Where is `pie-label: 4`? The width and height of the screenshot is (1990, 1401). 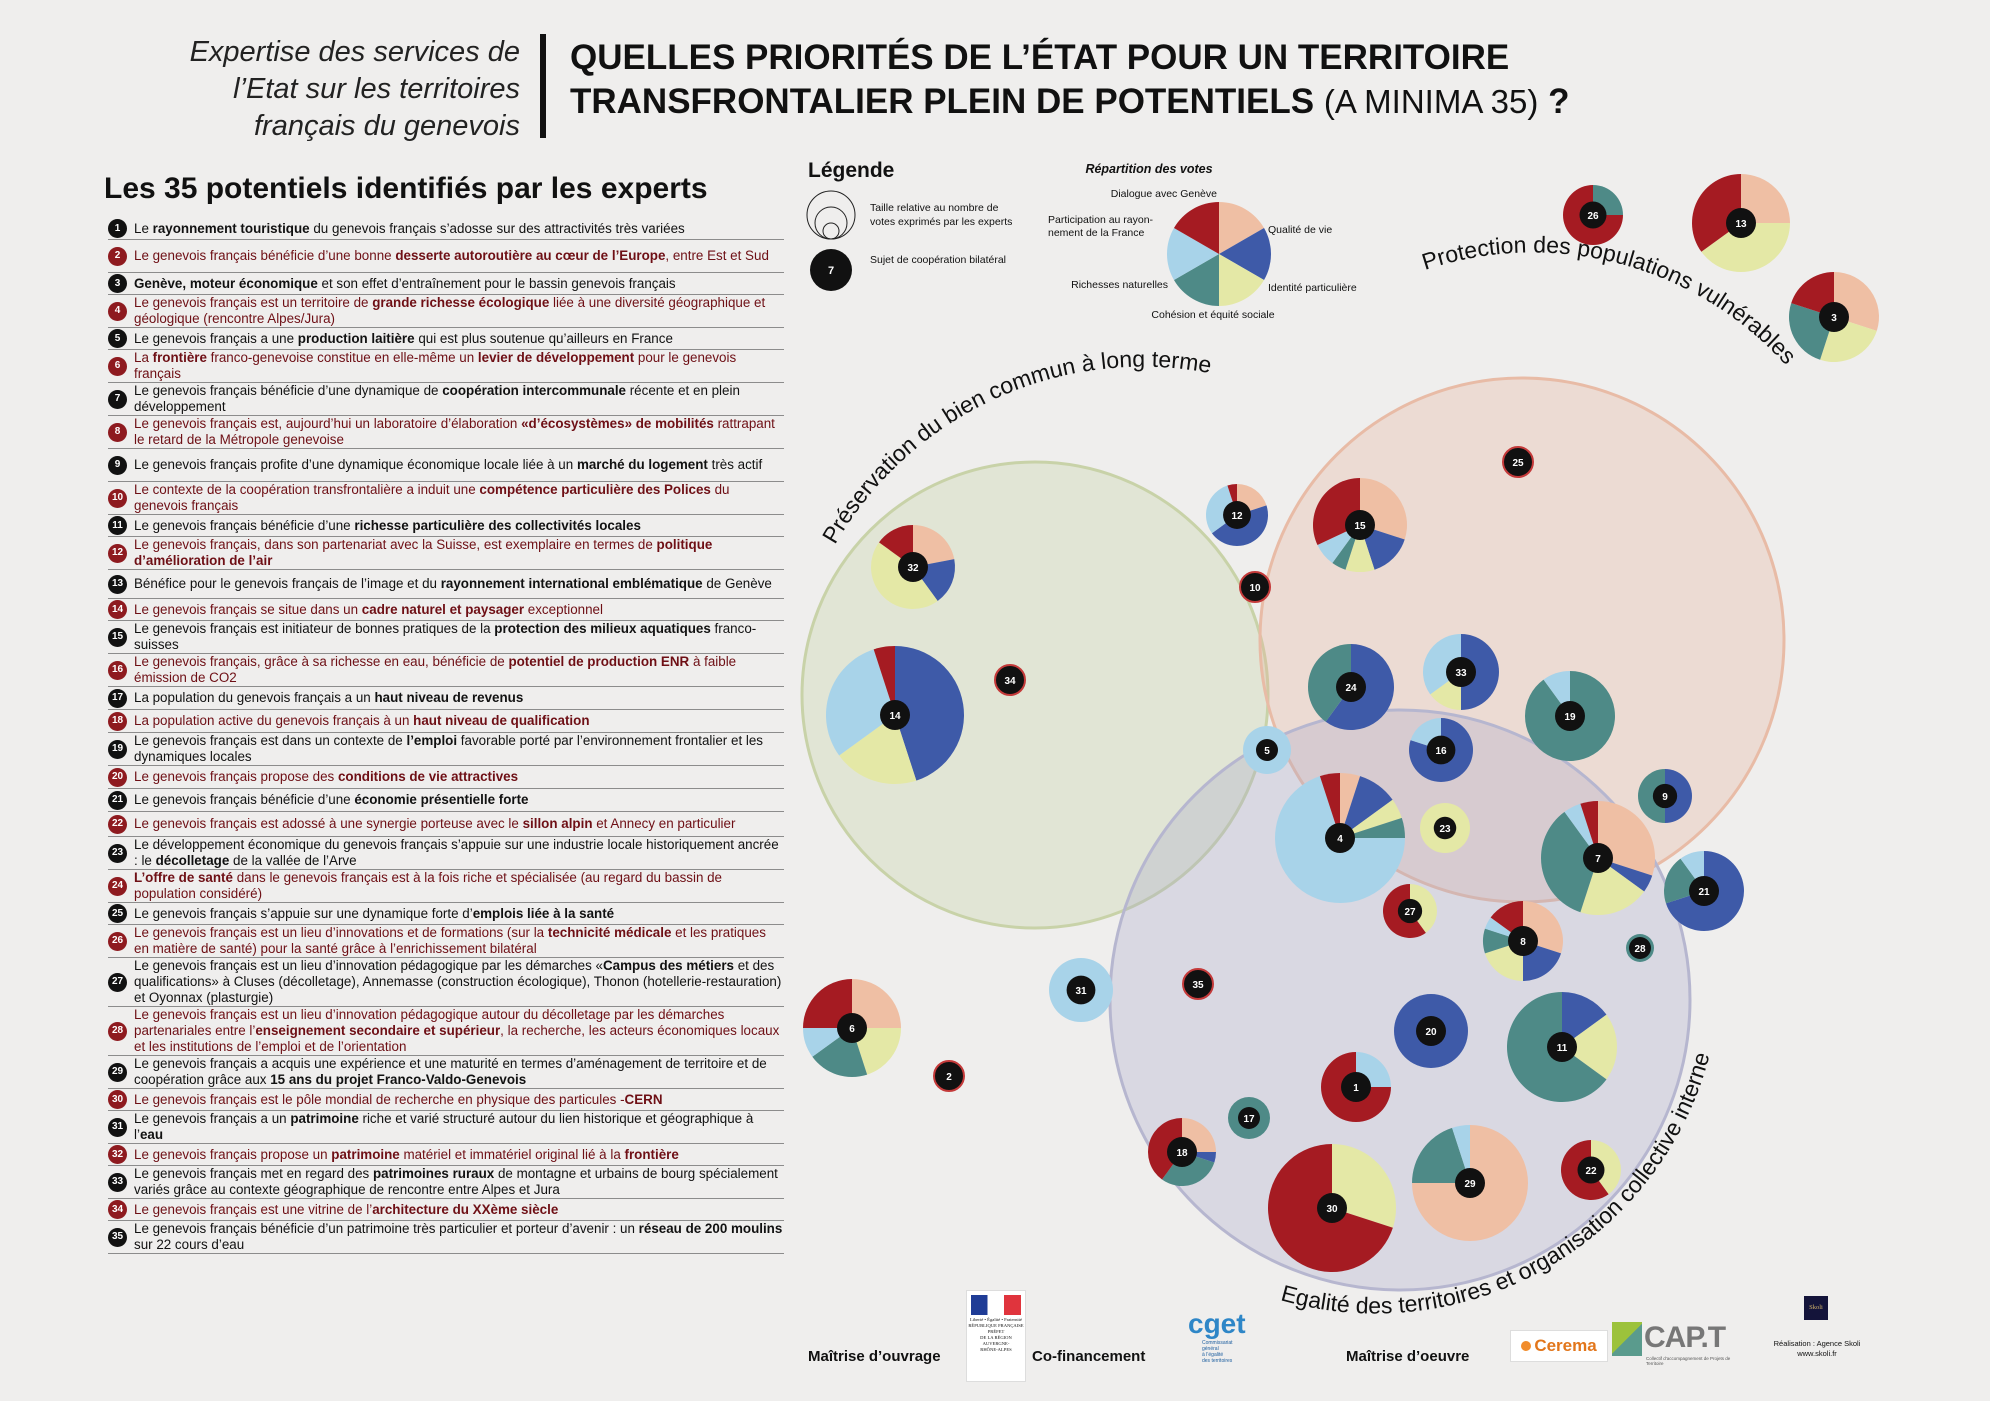
pie-label: 4 is located at coordinates (1340, 839).